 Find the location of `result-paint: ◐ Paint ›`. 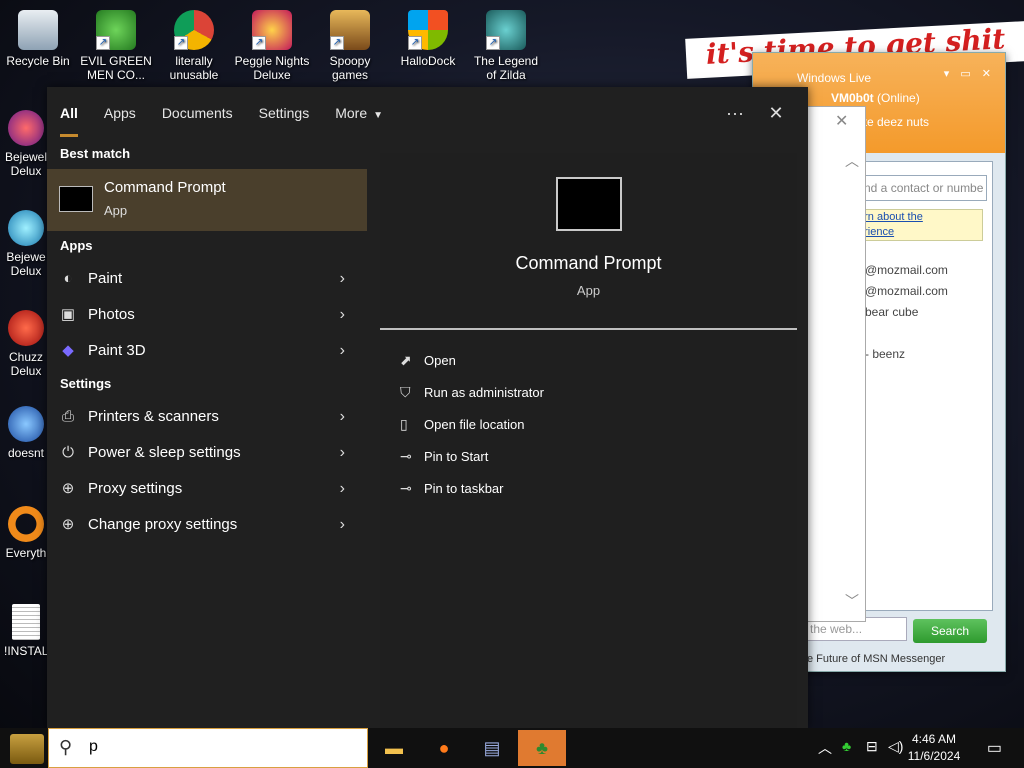

result-paint: ◐ Paint › is located at coordinates (207, 279).